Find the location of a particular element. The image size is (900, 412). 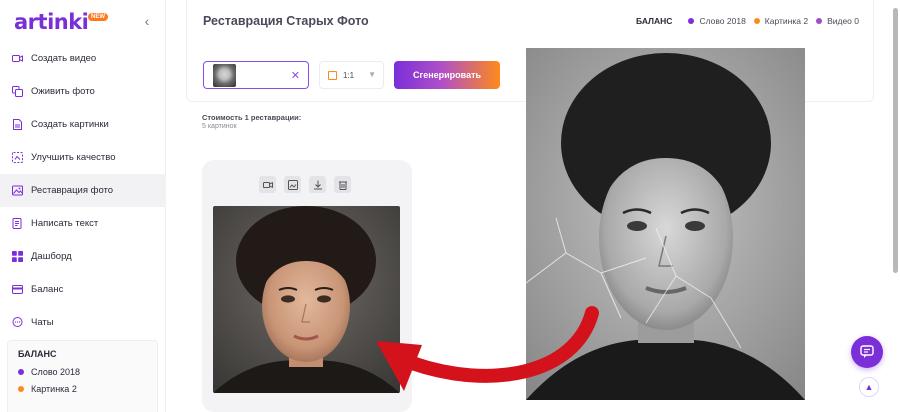

cost-subtitle: 5 картинок is located at coordinates (219, 126).